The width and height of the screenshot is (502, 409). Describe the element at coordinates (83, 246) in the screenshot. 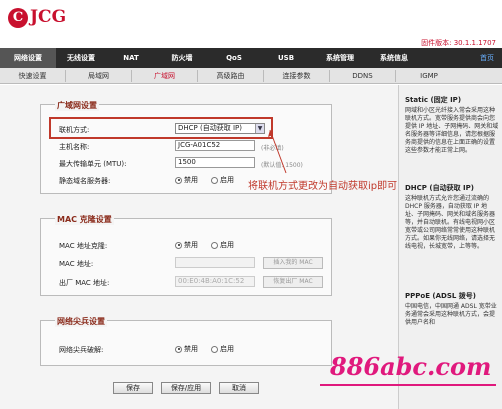

I see `mac-clone-label: MAC 地址克隆:` at that location.